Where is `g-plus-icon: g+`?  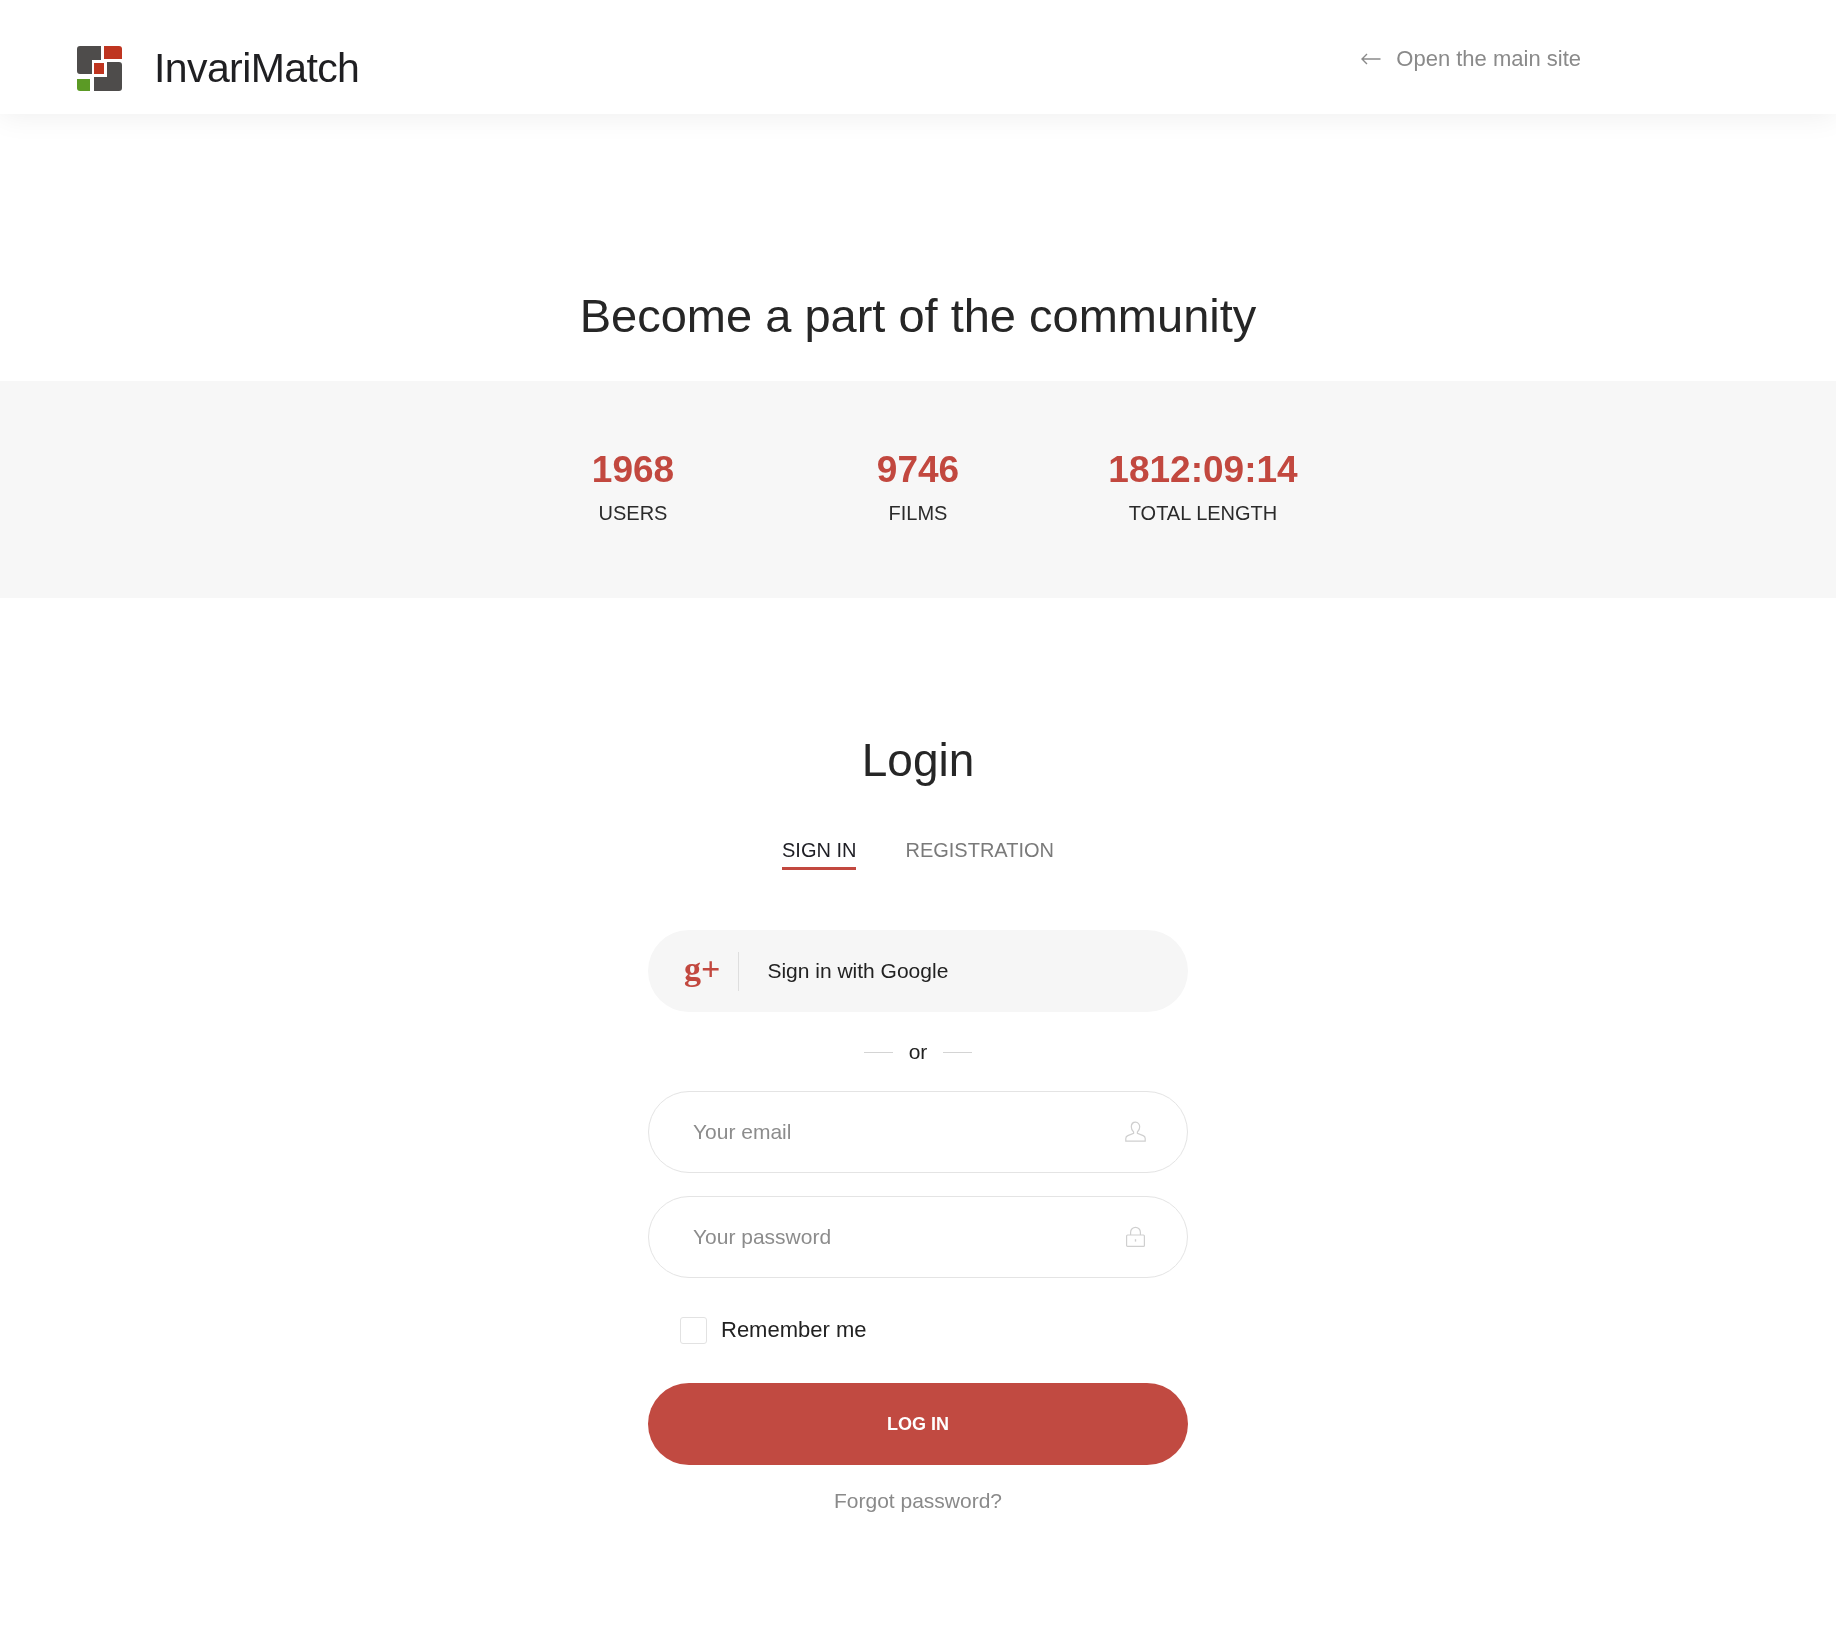 g-plus-icon: g+ is located at coordinates (702, 969).